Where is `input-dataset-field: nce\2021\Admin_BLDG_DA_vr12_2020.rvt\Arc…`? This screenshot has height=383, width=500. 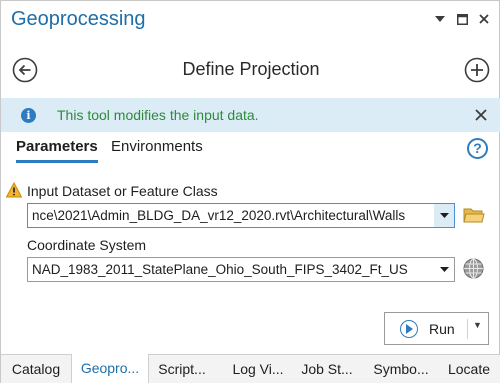
input-dataset-field: nce\2021\Admin_BLDG_DA_vr12_2020.rvt\Arc… is located at coordinates (241, 215).